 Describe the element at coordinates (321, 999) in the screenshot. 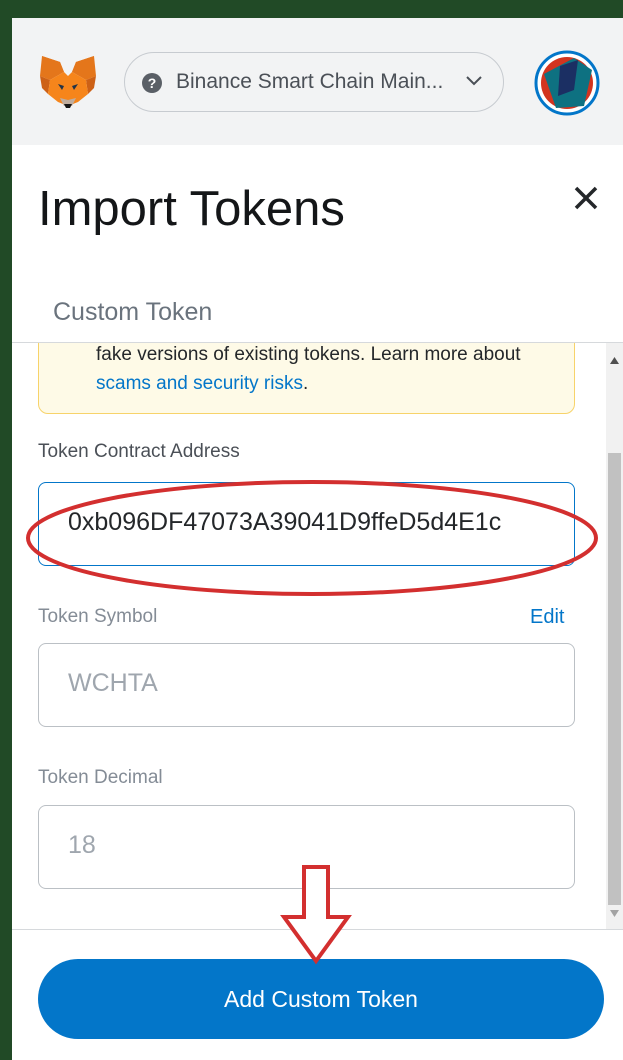

I see `add-custom-token-button: Add Custom Token` at that location.